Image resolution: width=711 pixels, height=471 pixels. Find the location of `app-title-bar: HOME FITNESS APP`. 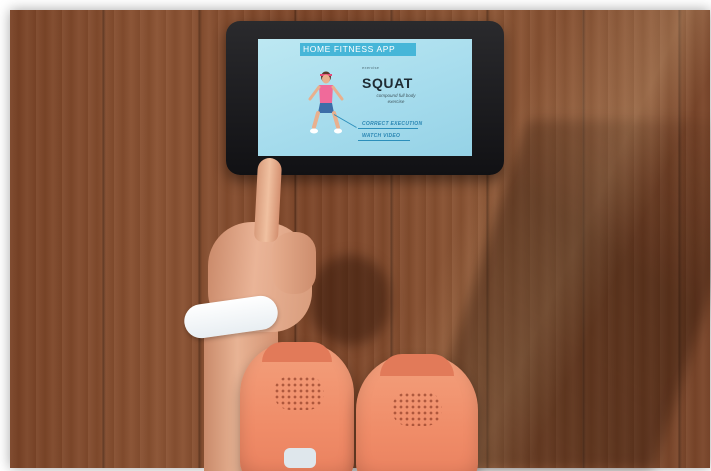

app-title-bar: HOME FITNESS APP is located at coordinates (358, 49).